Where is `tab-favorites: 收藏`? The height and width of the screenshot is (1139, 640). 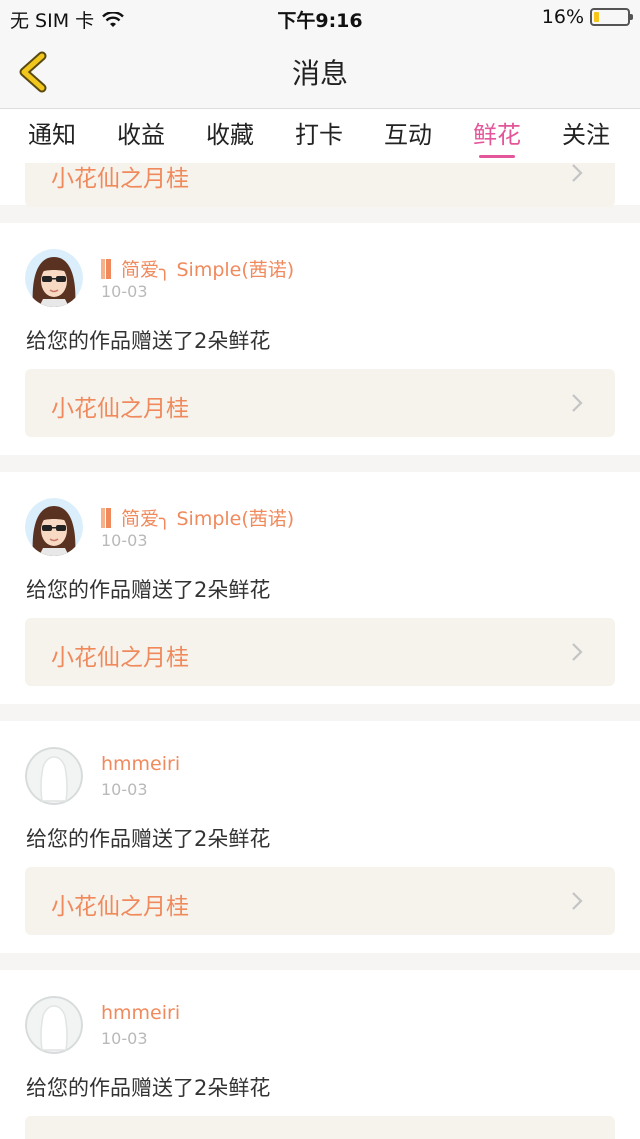 tab-favorites: 收藏 is located at coordinates (230, 132).